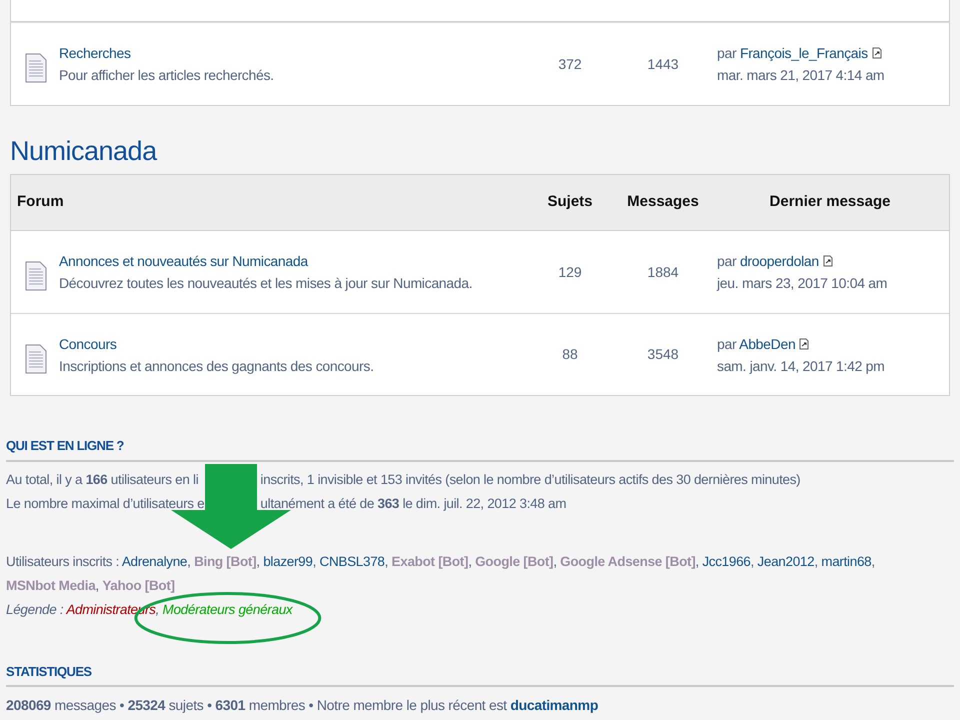  I want to click on forum-description: Découvrez toutes les nouveautés et les mises à jour sur Numicanada., so click(265, 283).